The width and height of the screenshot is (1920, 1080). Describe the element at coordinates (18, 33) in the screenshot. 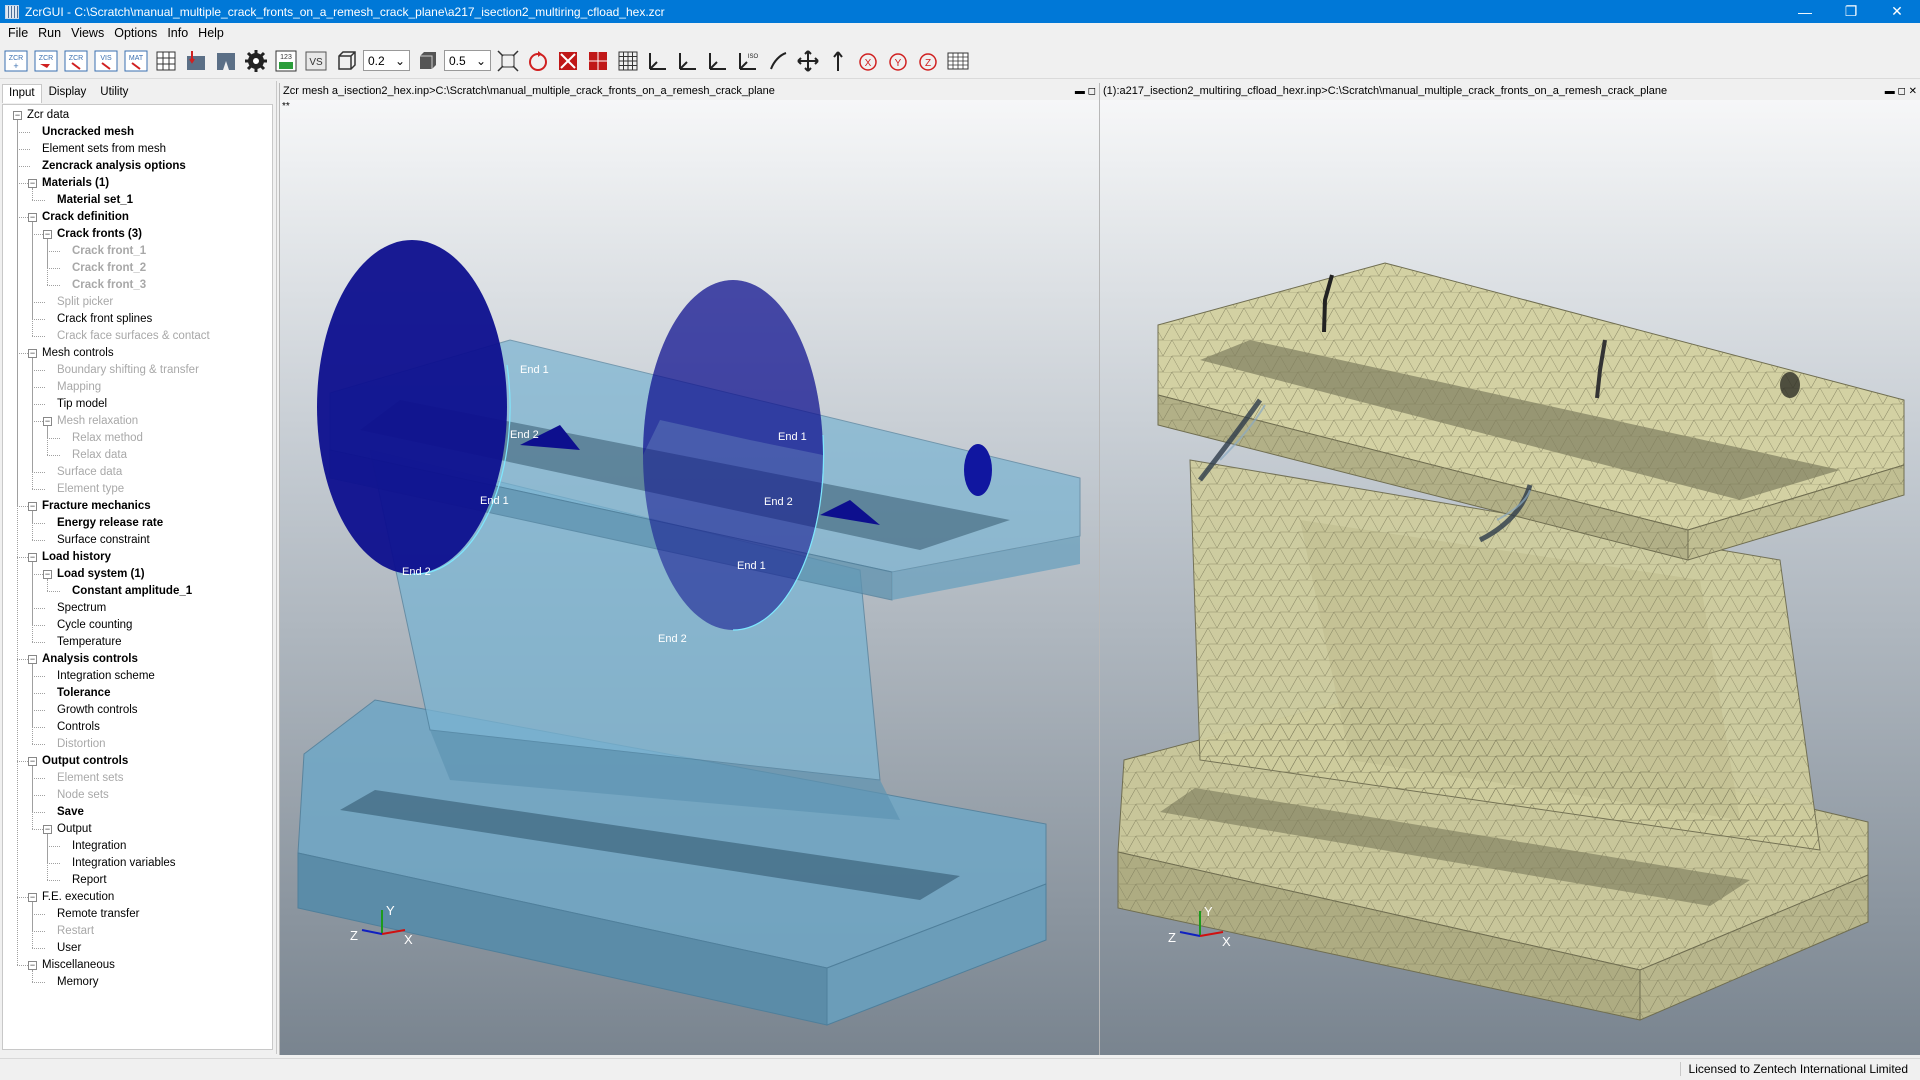

I see `menu-file: File` at that location.